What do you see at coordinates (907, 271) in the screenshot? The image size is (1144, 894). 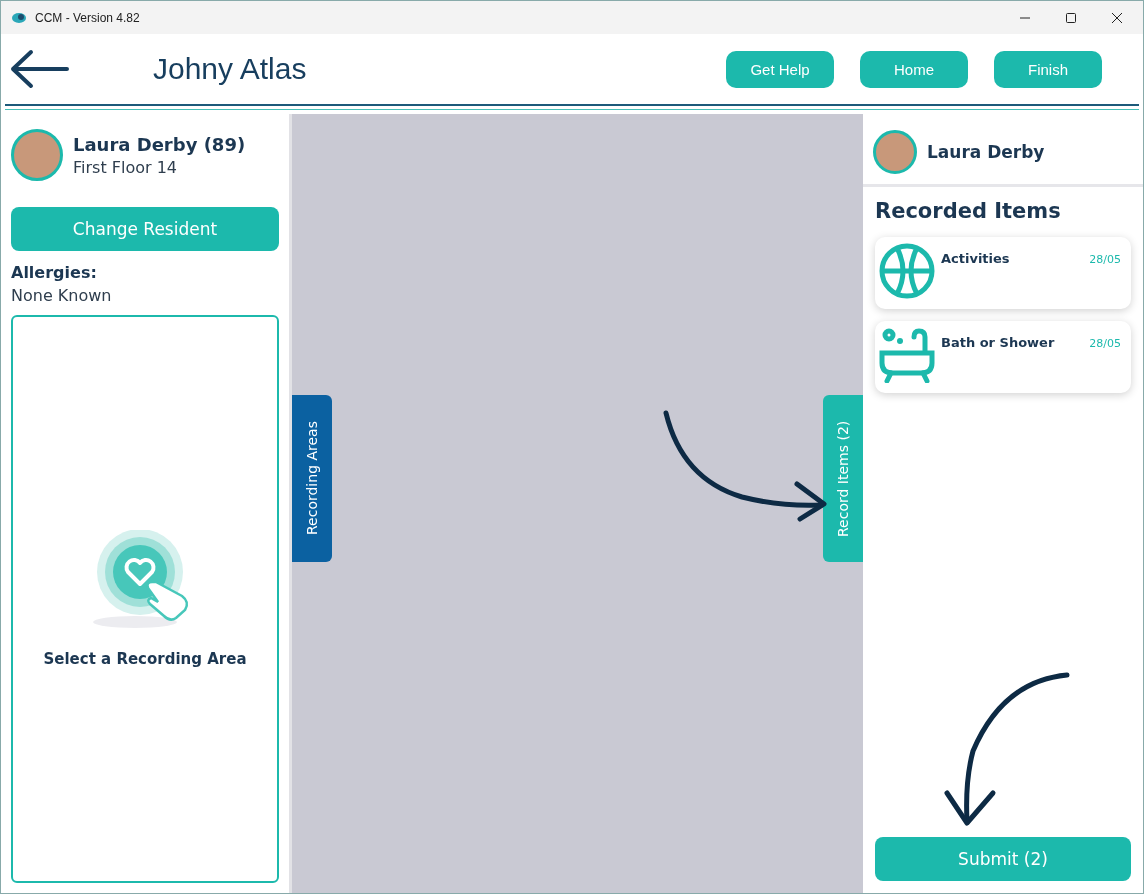 I see `ball-icon` at bounding box center [907, 271].